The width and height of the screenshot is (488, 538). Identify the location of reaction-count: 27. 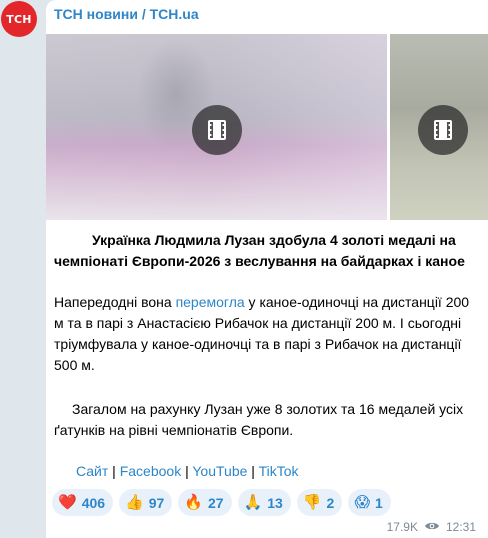
(216, 502).